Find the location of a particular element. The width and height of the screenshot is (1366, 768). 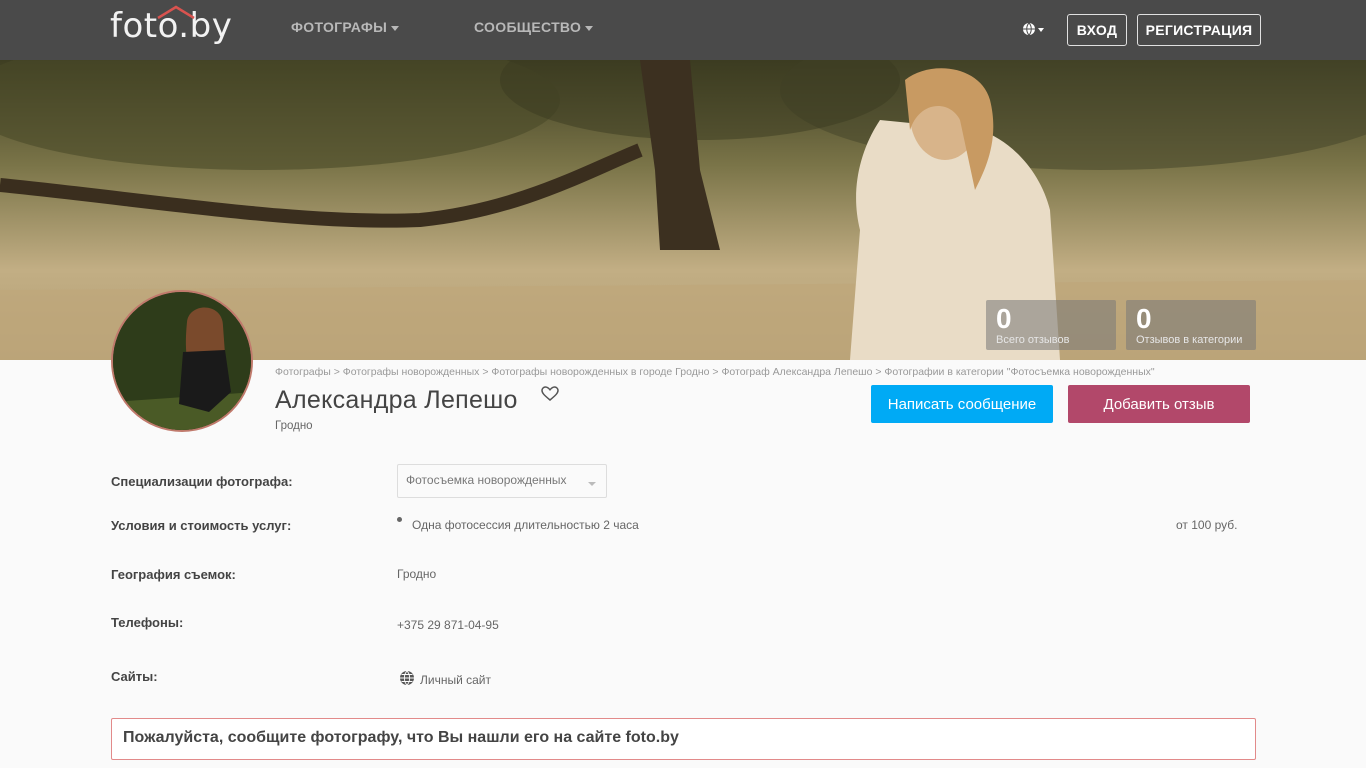

logo-roof-icon is located at coordinates (176, 12).